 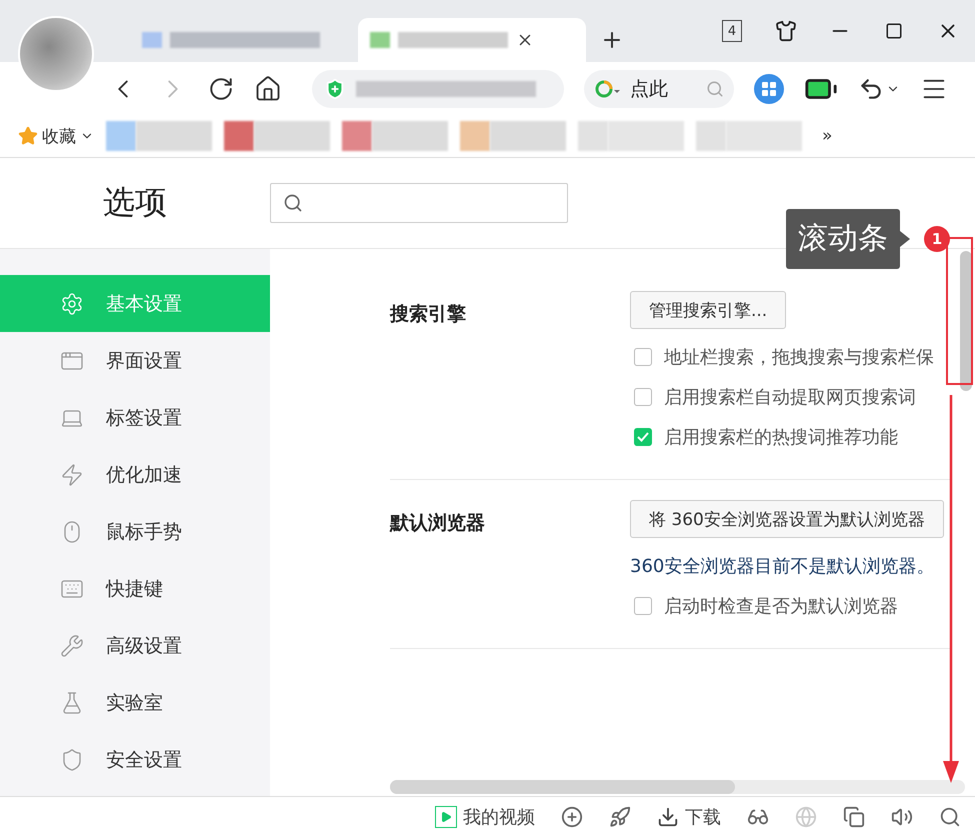 I want to click on annotation-label: 滚动条, so click(x=843, y=239).